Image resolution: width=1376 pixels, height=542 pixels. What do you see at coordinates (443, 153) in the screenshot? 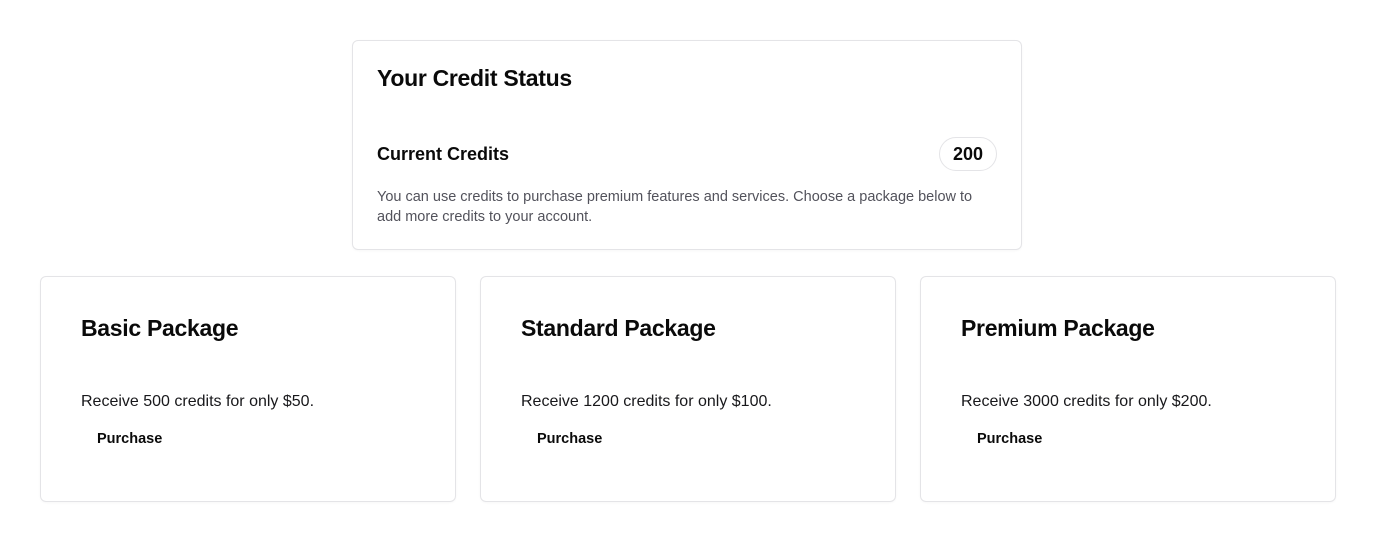
I see `current-credits-label: Current Credits` at bounding box center [443, 153].